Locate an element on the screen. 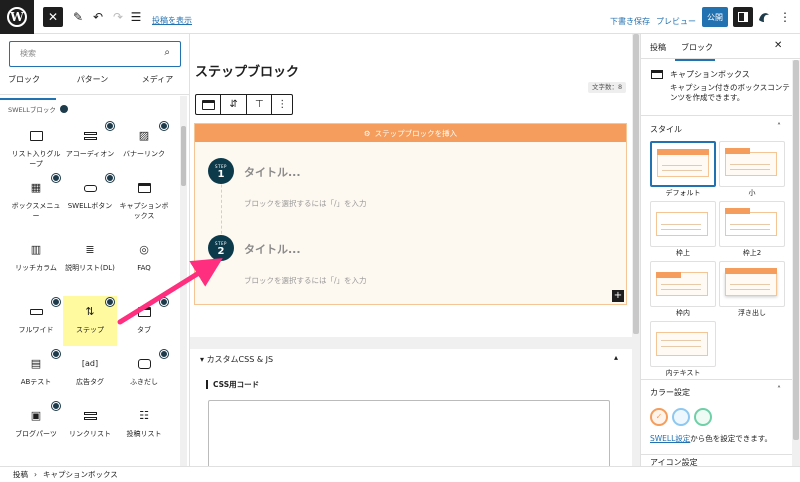 This screenshot has width=800, height=482. preview-button: プレビュー is located at coordinates (676, 21).